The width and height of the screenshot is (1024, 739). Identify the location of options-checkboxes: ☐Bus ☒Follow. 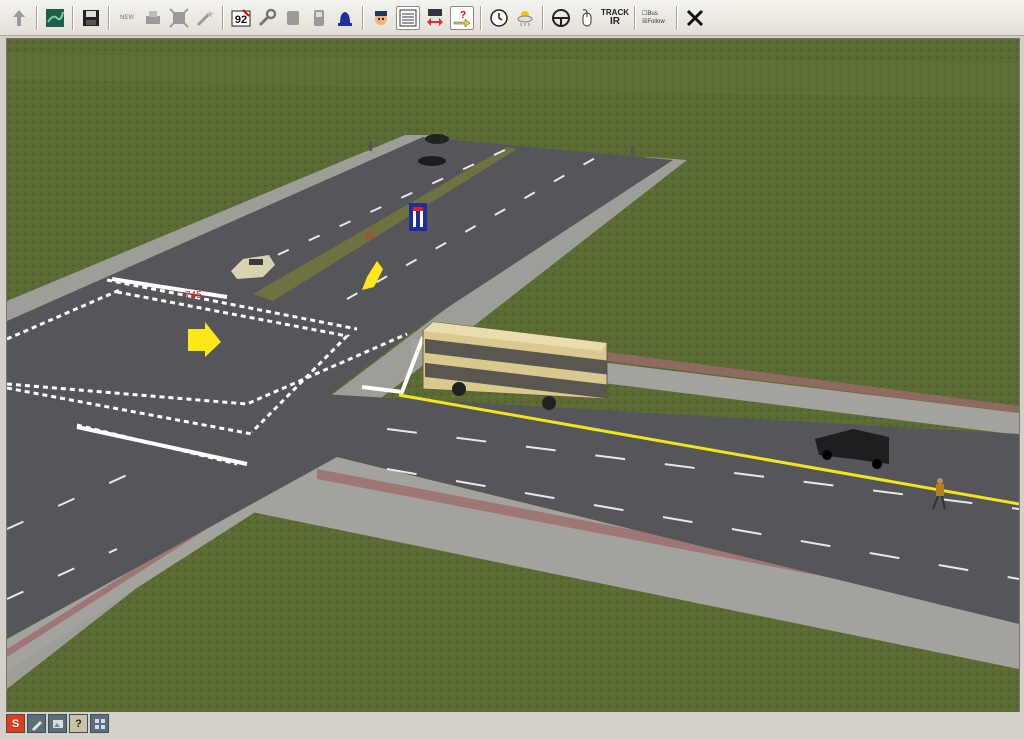
(656, 18).